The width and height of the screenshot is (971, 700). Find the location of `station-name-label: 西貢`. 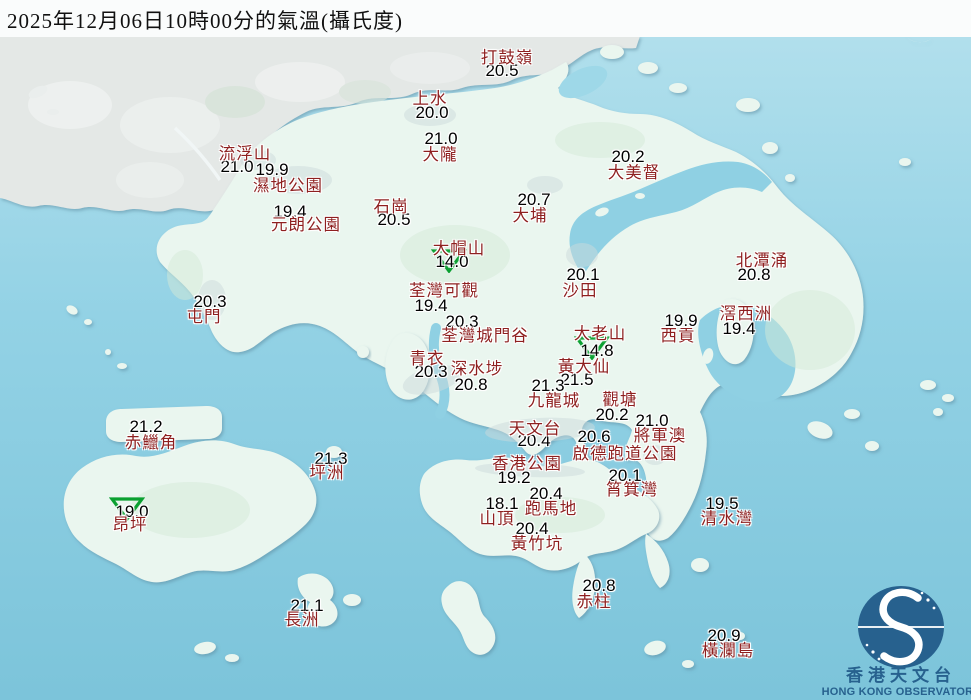

station-name-label: 西貢 is located at coordinates (678, 335).